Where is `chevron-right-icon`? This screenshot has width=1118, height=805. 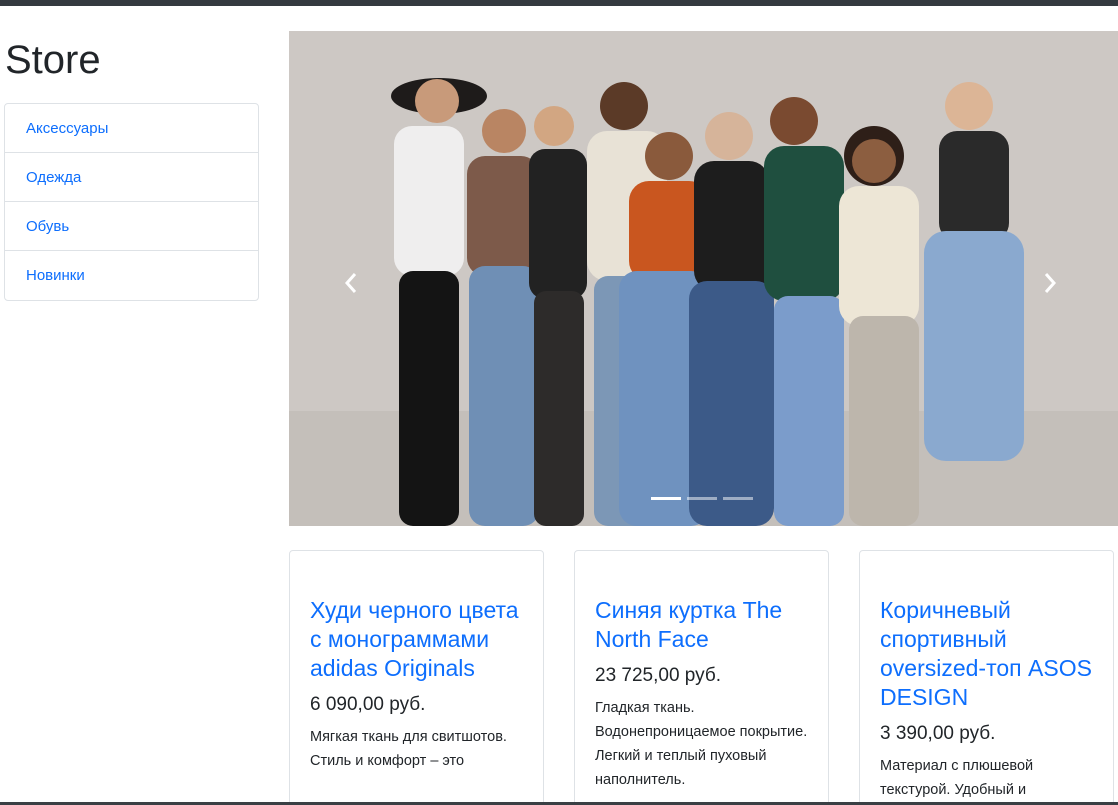
chevron-right-icon is located at coordinates (1050, 283).